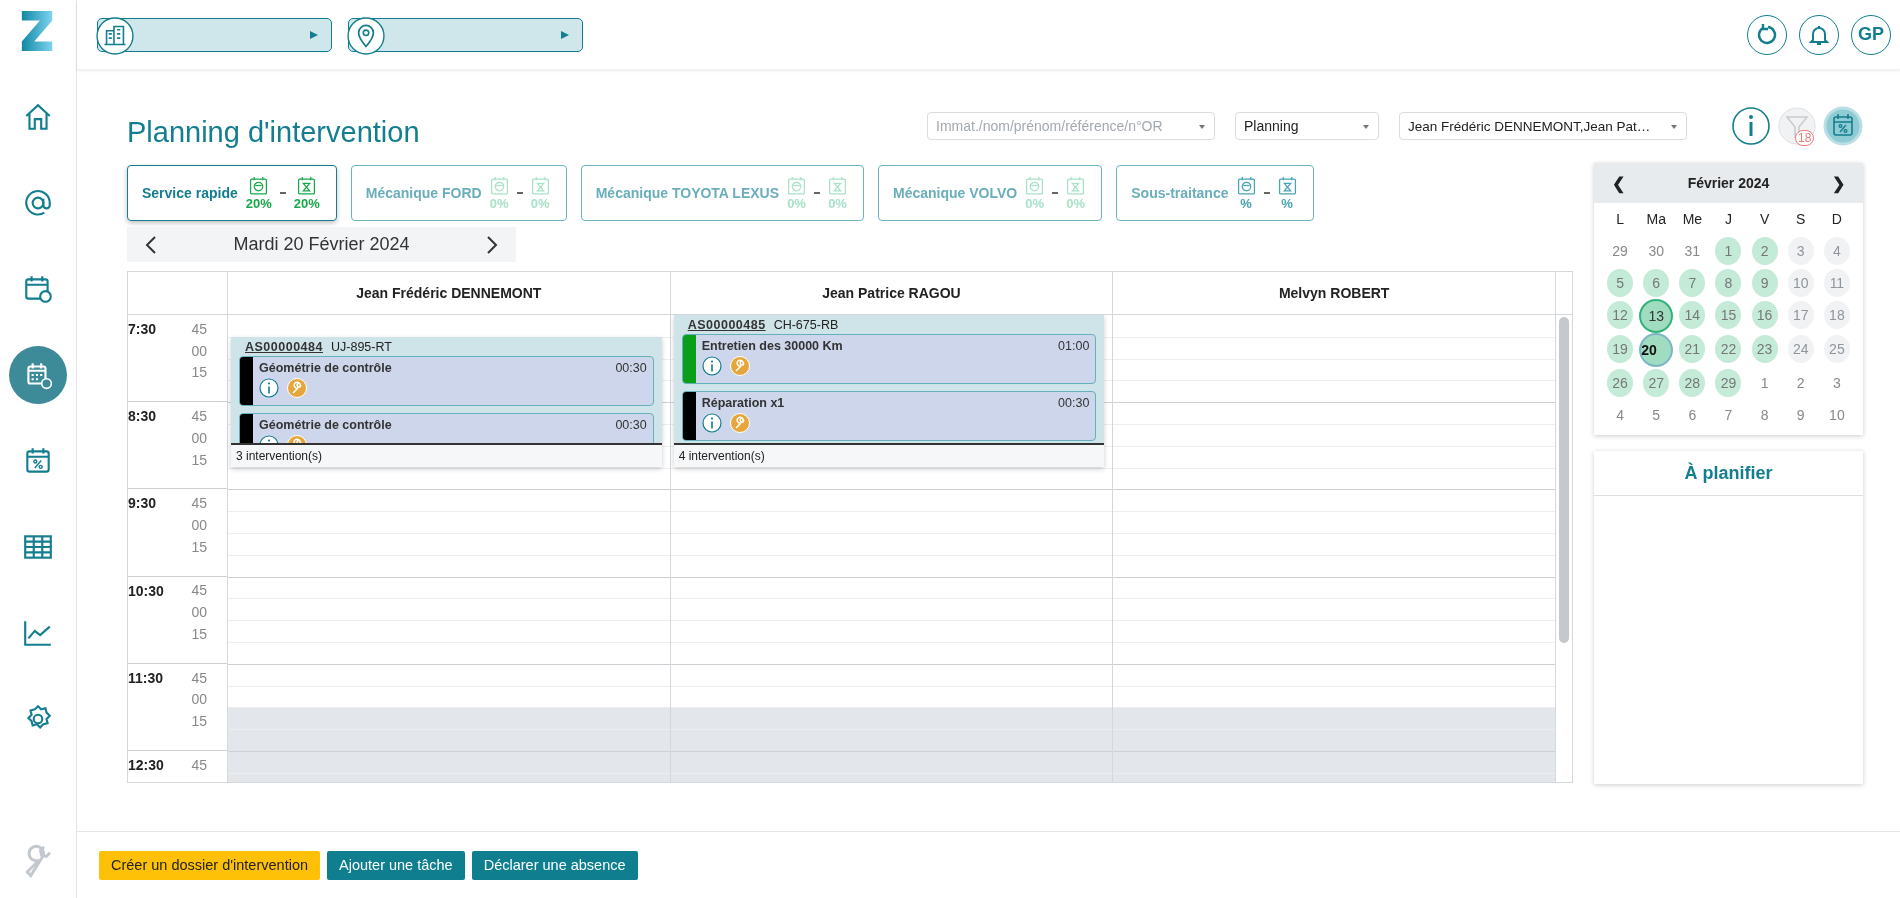 This screenshot has height=898, width=1900. What do you see at coordinates (1287, 203) in the screenshot?
I see `occupancy-value: %` at bounding box center [1287, 203].